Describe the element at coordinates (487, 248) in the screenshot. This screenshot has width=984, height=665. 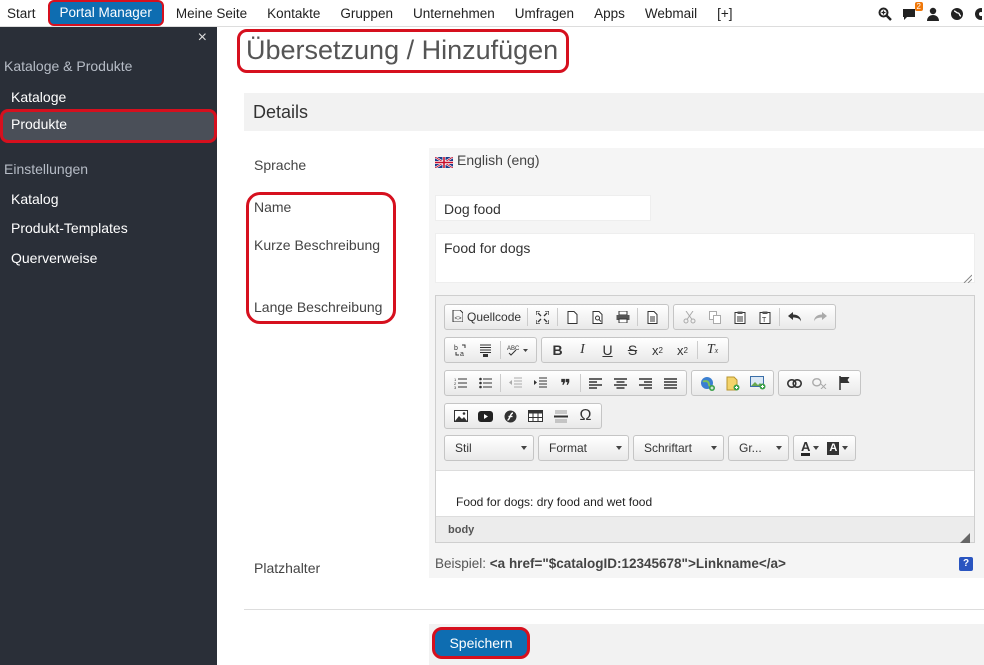
I see `short-description-text: Food for dogs` at that location.